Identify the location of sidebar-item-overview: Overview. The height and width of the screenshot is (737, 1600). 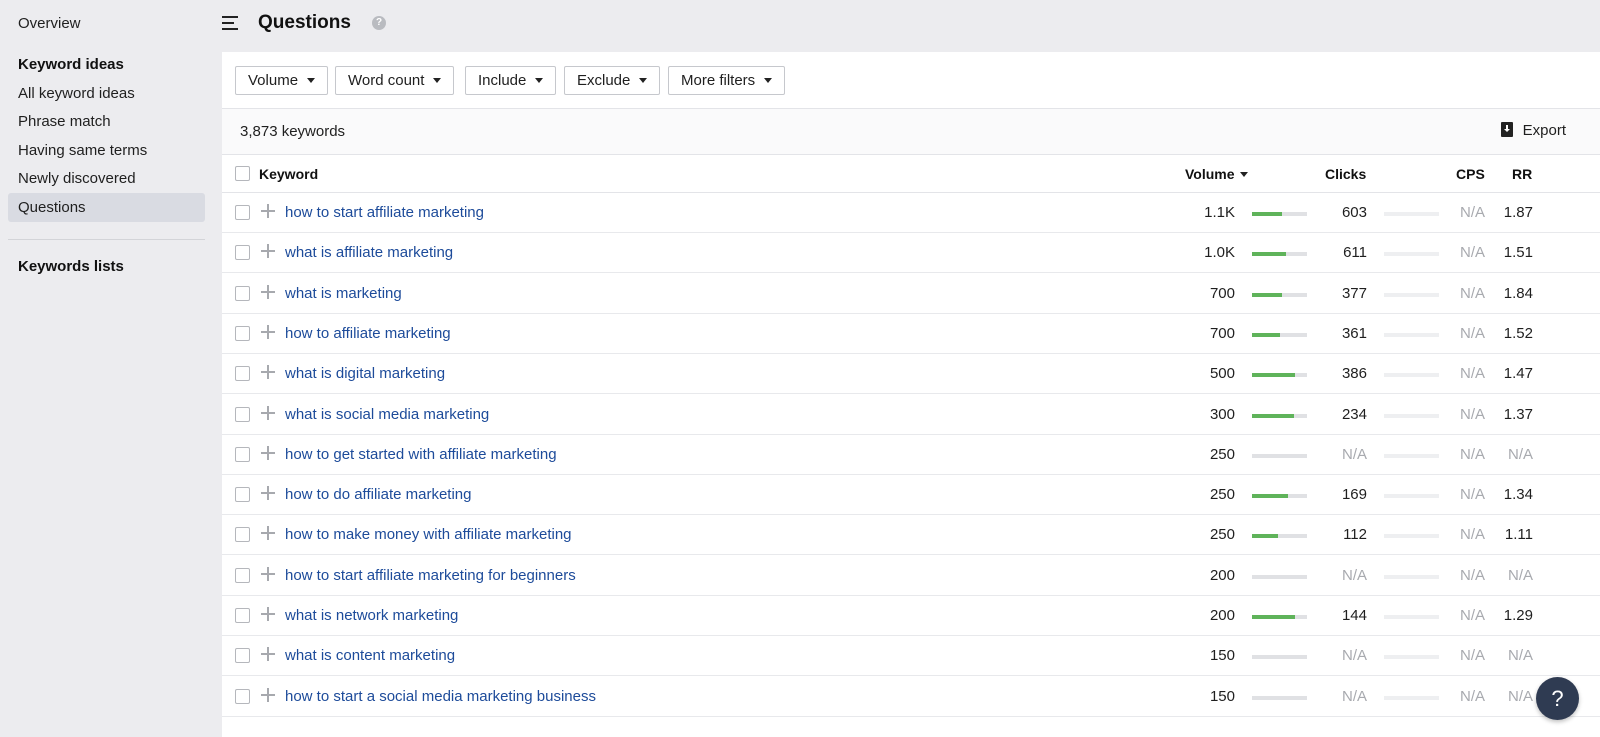
(106, 23).